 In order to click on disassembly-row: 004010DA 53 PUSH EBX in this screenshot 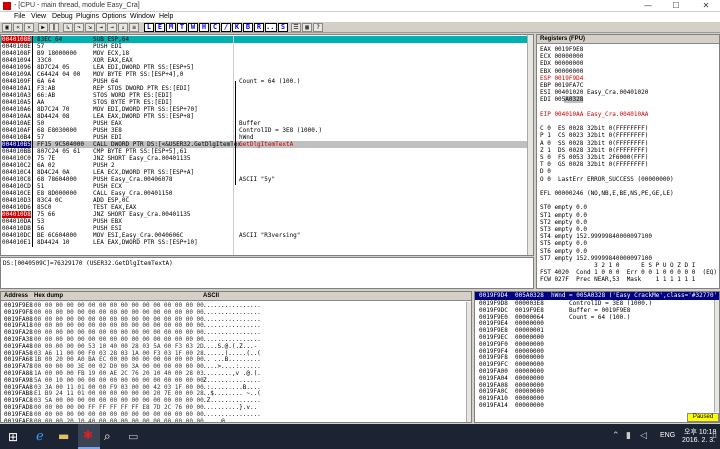, I will do `click(264, 221)`.